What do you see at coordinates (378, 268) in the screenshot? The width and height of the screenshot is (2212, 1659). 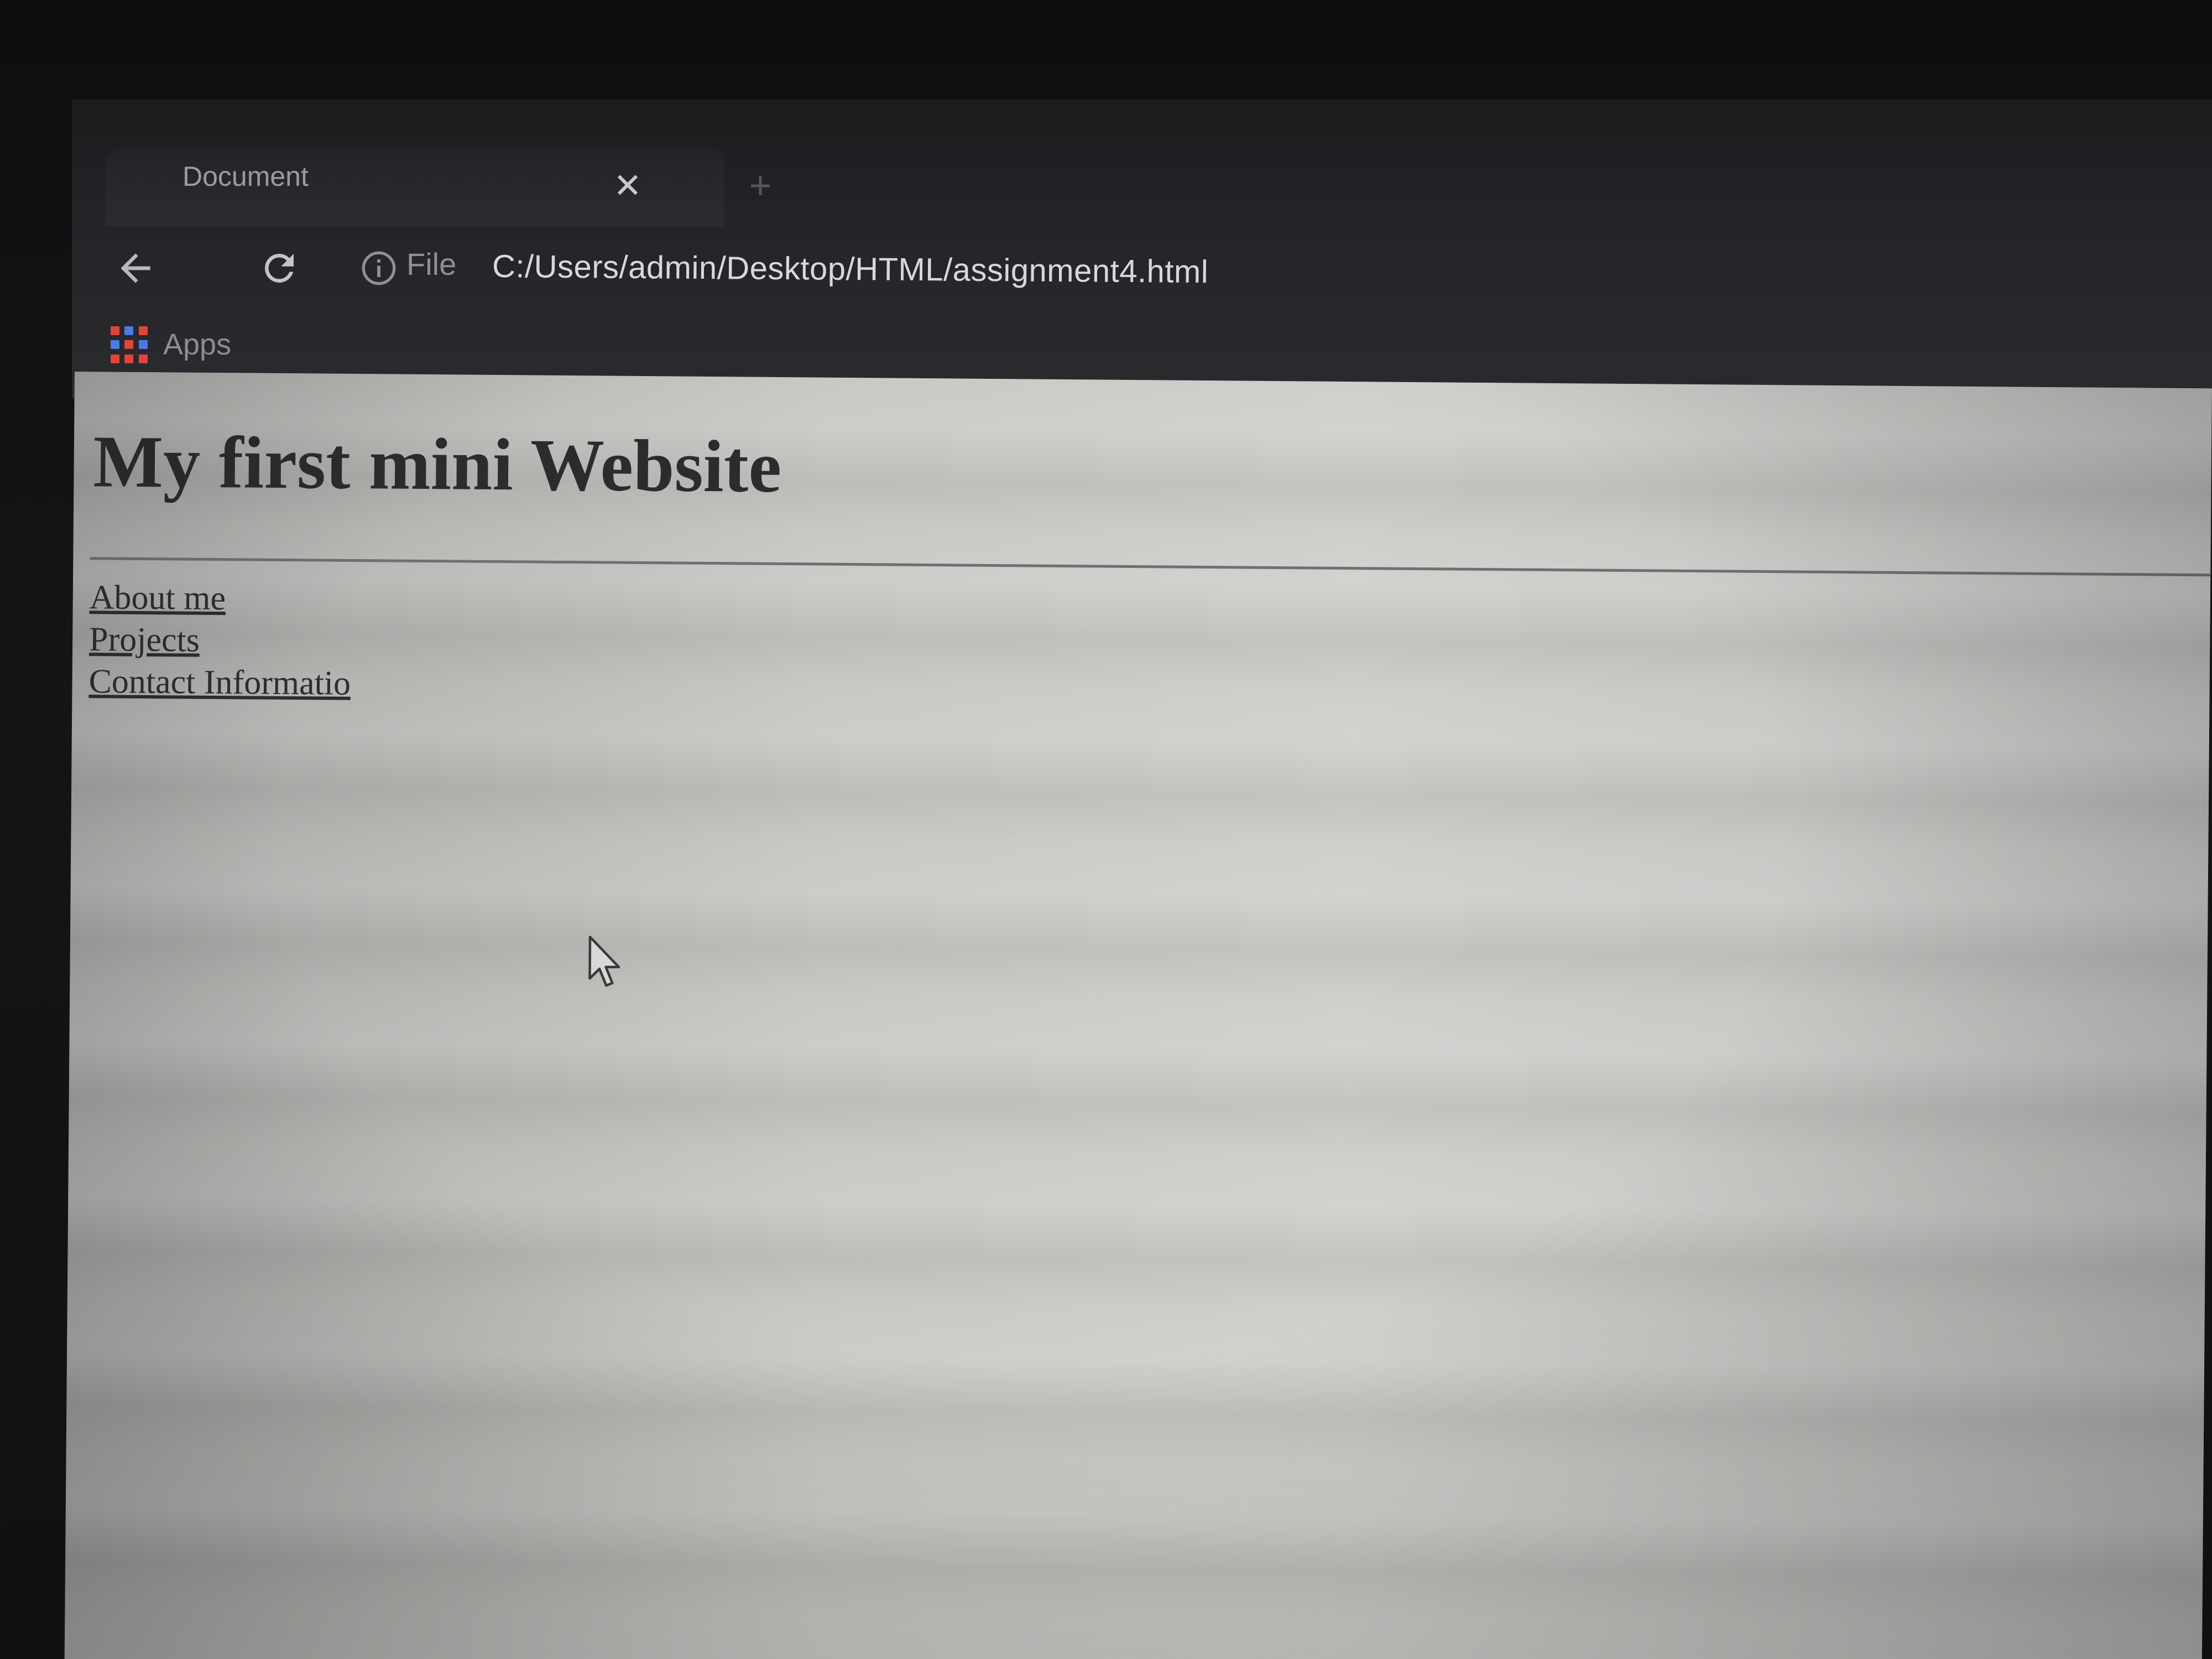 I see `info-icon` at bounding box center [378, 268].